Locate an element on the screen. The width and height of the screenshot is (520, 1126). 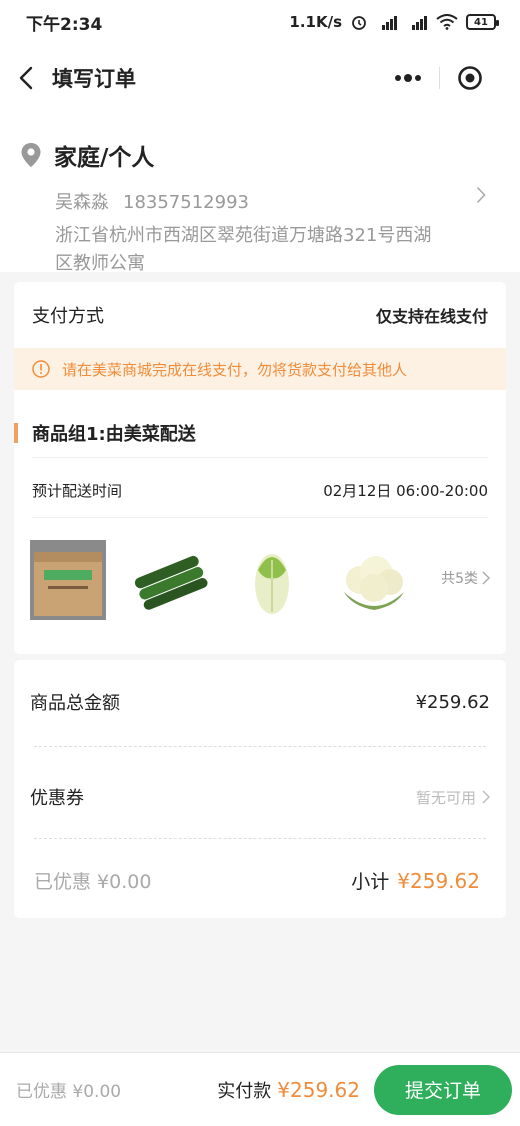
goods-count: 共5类 is located at coordinates (465, 578).